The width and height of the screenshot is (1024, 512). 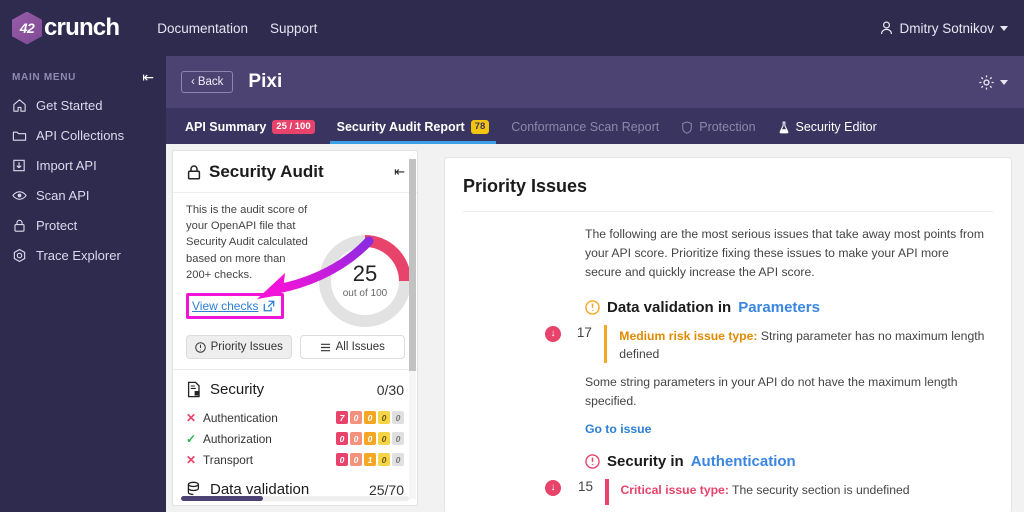 What do you see at coordinates (779, 307) in the screenshot?
I see `issue-group-link: Parameters` at bounding box center [779, 307].